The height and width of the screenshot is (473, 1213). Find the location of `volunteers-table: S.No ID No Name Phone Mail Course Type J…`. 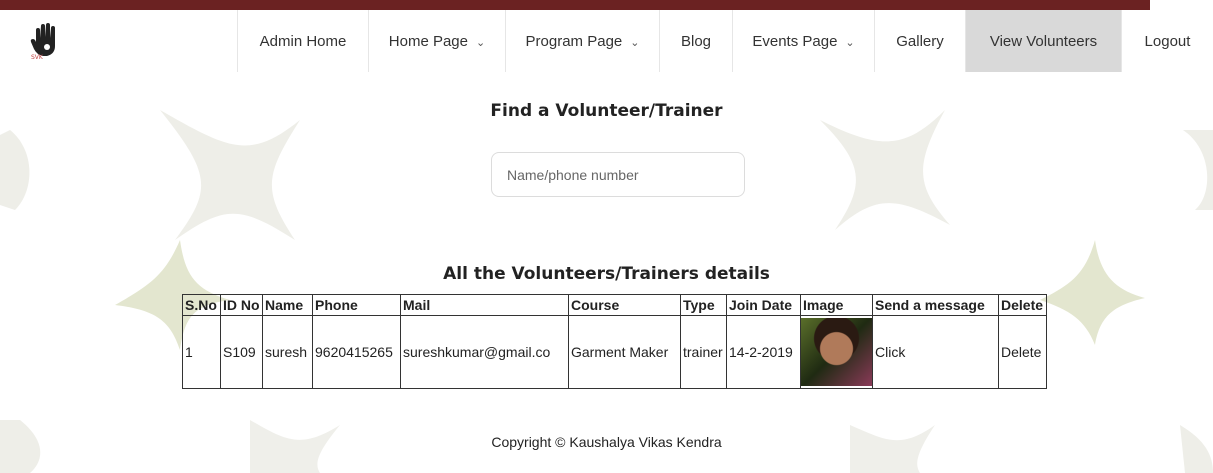

volunteers-table: S.No ID No Name Phone Mail Course Type J… is located at coordinates (614, 341).